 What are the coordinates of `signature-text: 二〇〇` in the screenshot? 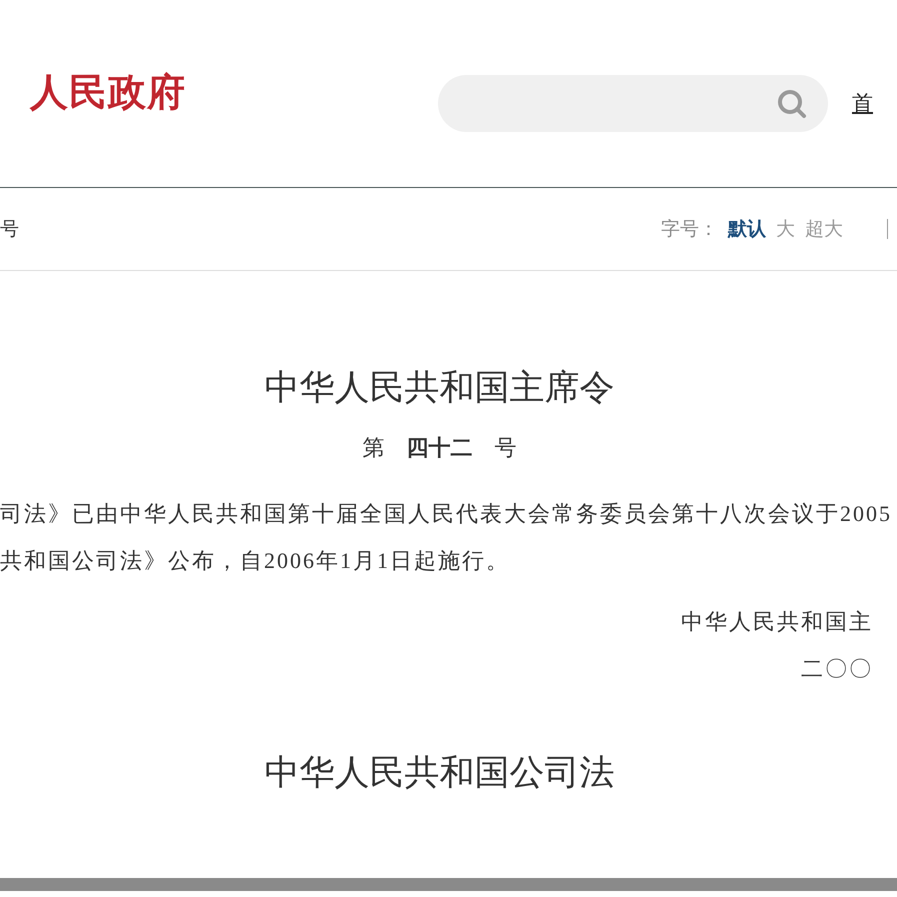 It's located at (837, 668).